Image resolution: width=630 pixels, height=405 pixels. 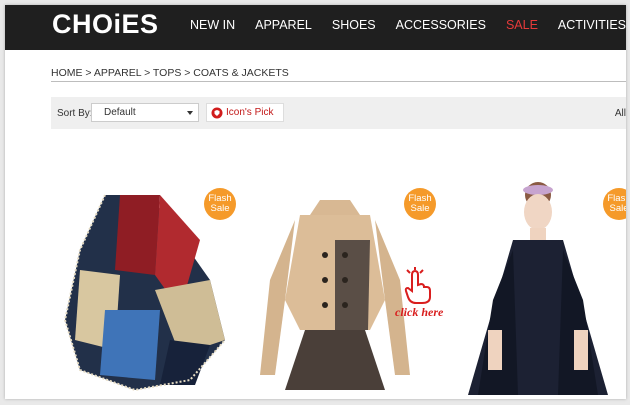 What do you see at coordinates (335, 287) in the screenshot?
I see `product-image-trench-coat` at bounding box center [335, 287].